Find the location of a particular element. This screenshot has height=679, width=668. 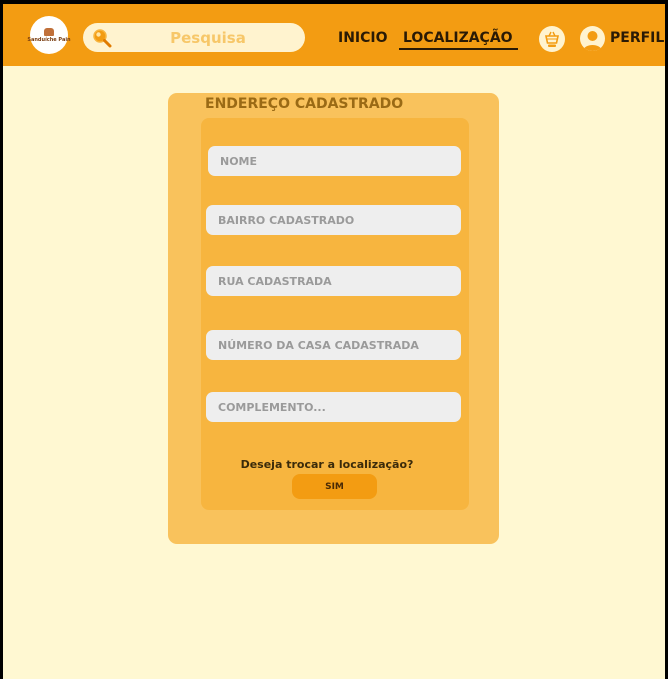

search-bar is located at coordinates (194, 37).